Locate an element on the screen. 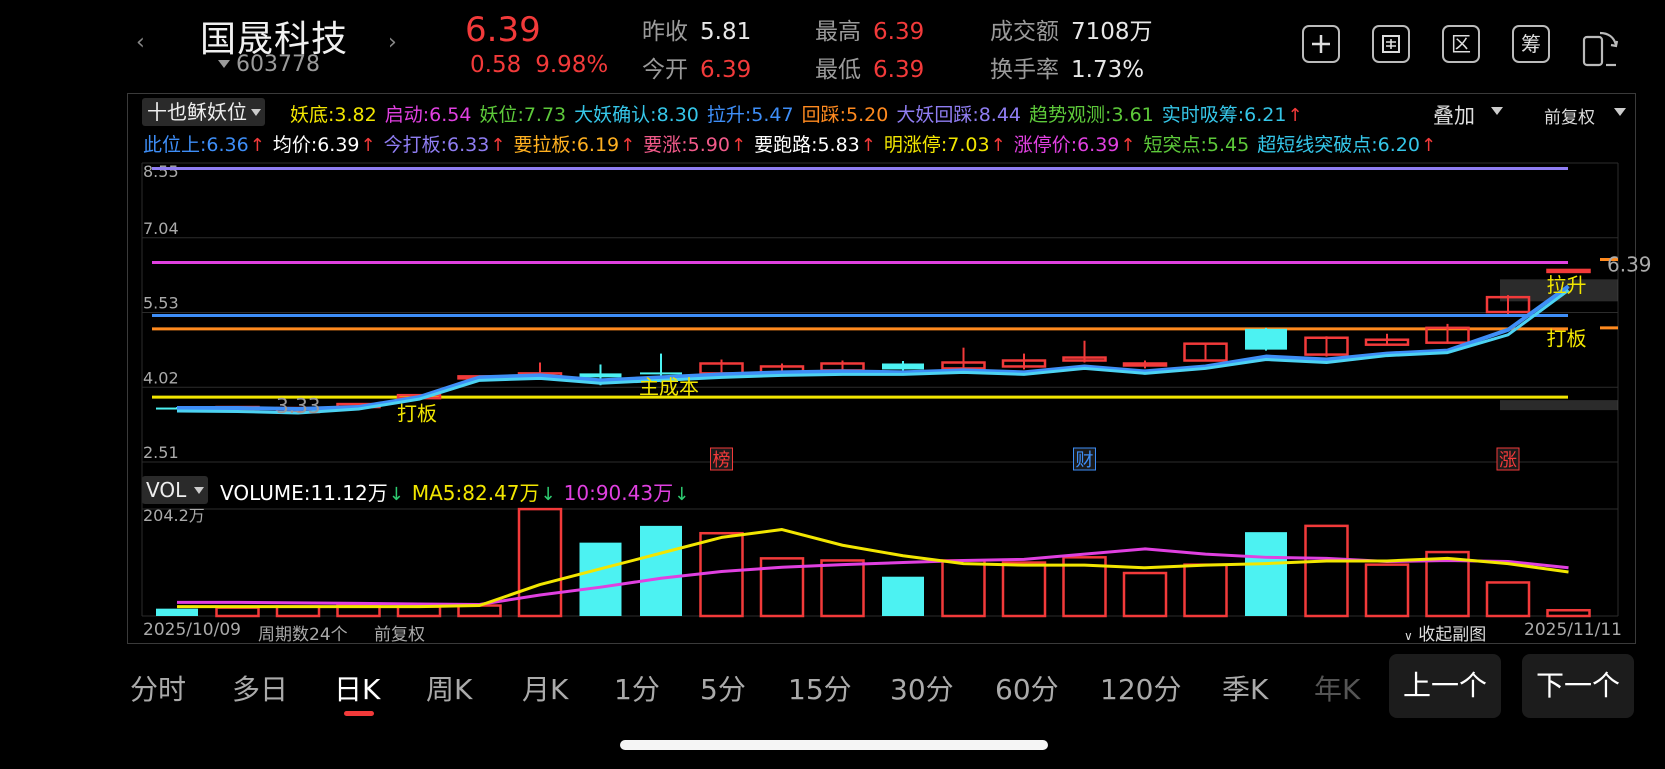 This screenshot has height=769, width=1665. period-count: 周期数24个 is located at coordinates (303, 635).